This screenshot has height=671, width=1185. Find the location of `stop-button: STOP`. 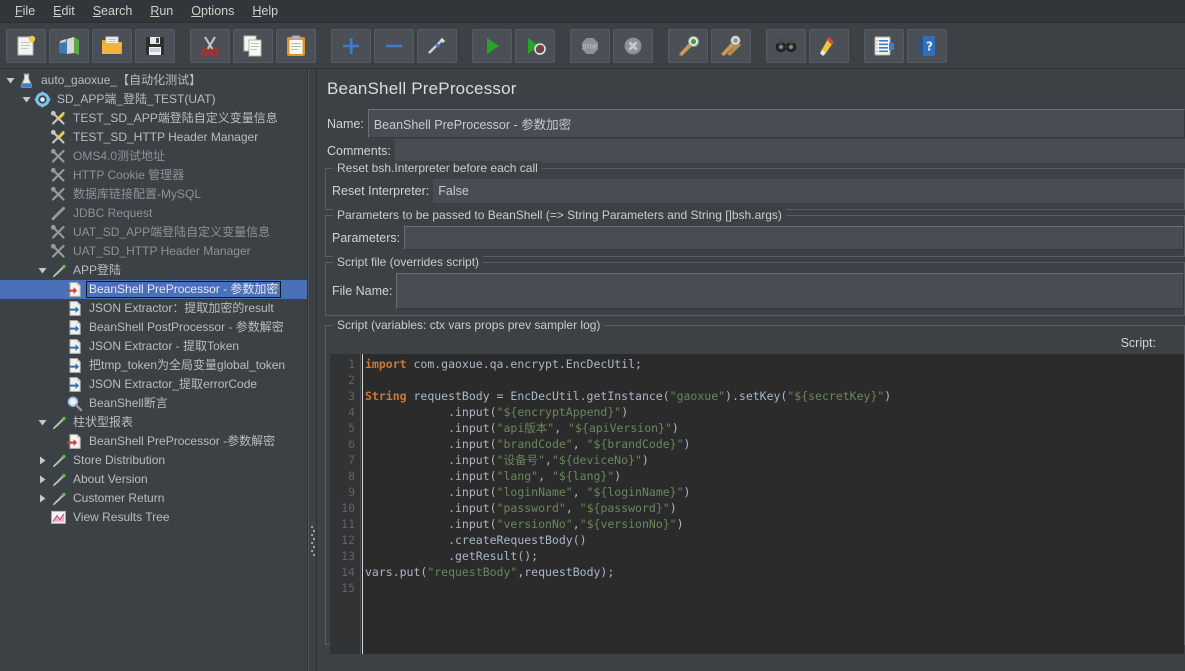

stop-button: STOP is located at coordinates (590, 45).